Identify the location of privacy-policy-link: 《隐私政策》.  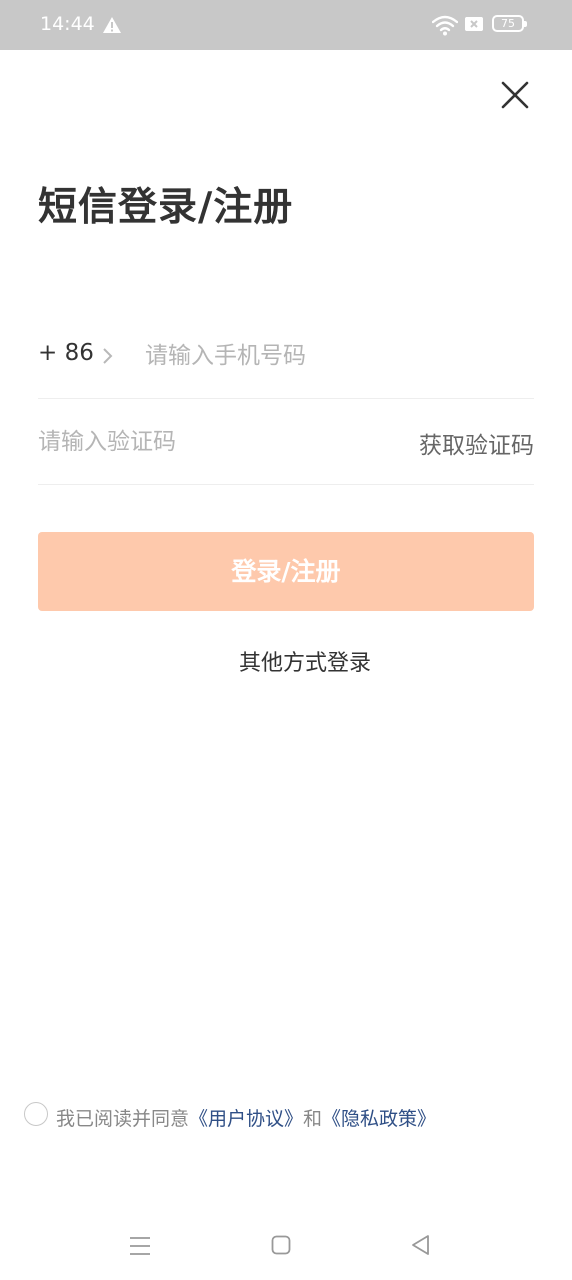
(379, 1119).